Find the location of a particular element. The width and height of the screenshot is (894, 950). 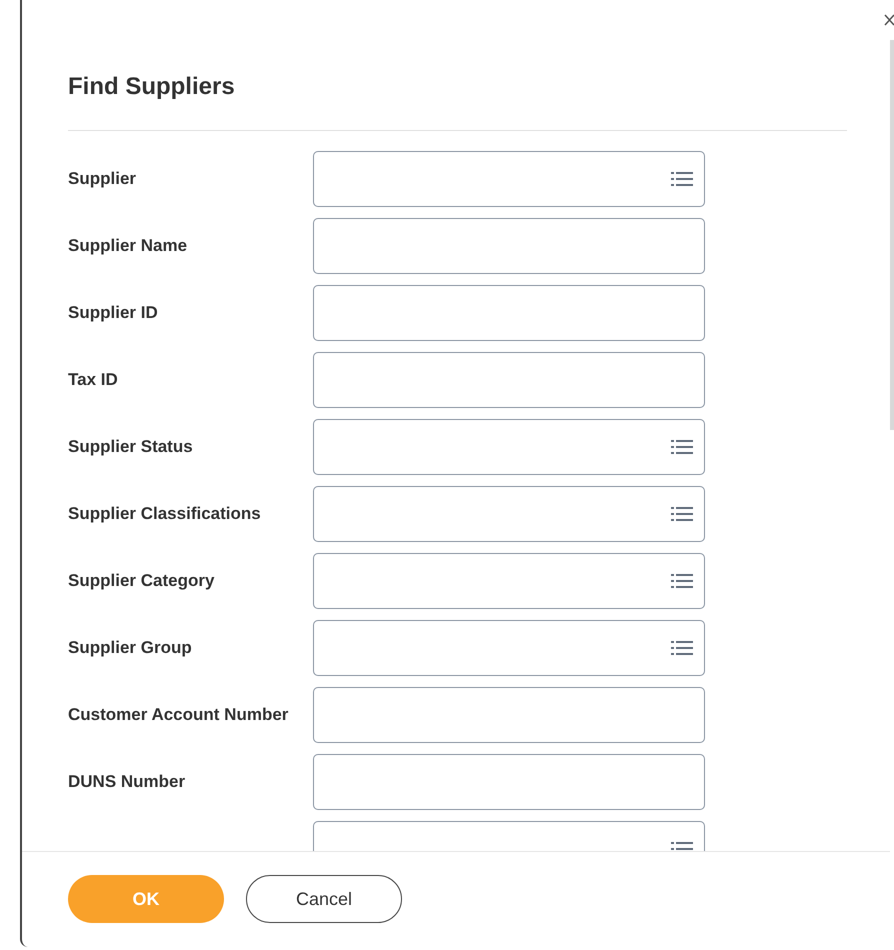

field-label: Supplier Status is located at coordinates (130, 446).